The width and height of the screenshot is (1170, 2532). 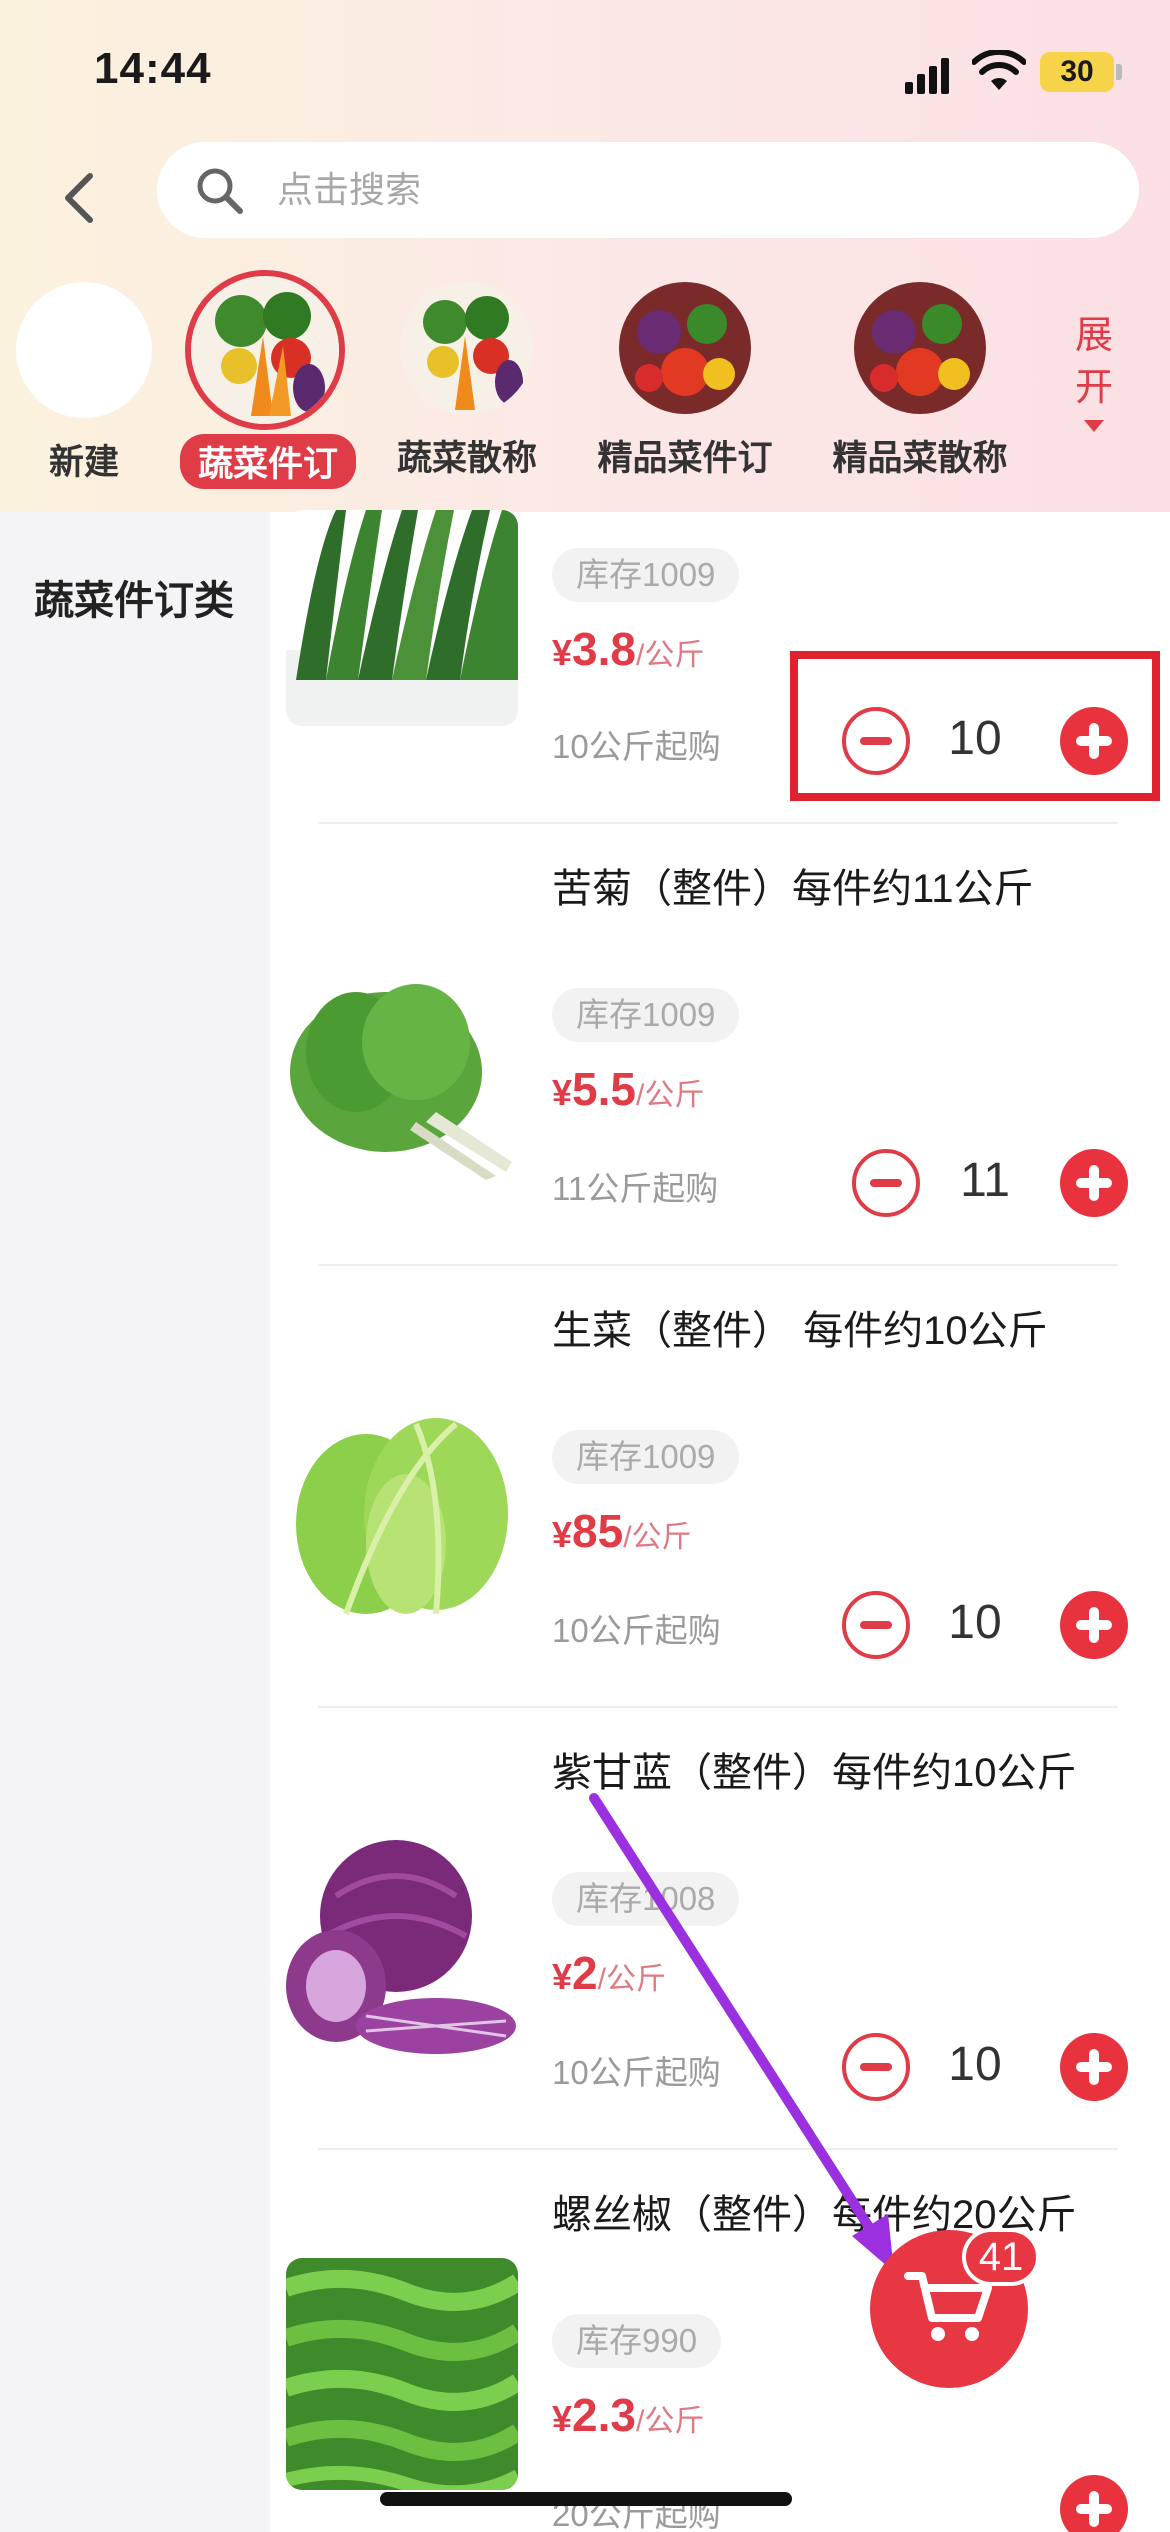 What do you see at coordinates (628, 2415) in the screenshot?
I see `product-price: ¥2.3/公斤` at bounding box center [628, 2415].